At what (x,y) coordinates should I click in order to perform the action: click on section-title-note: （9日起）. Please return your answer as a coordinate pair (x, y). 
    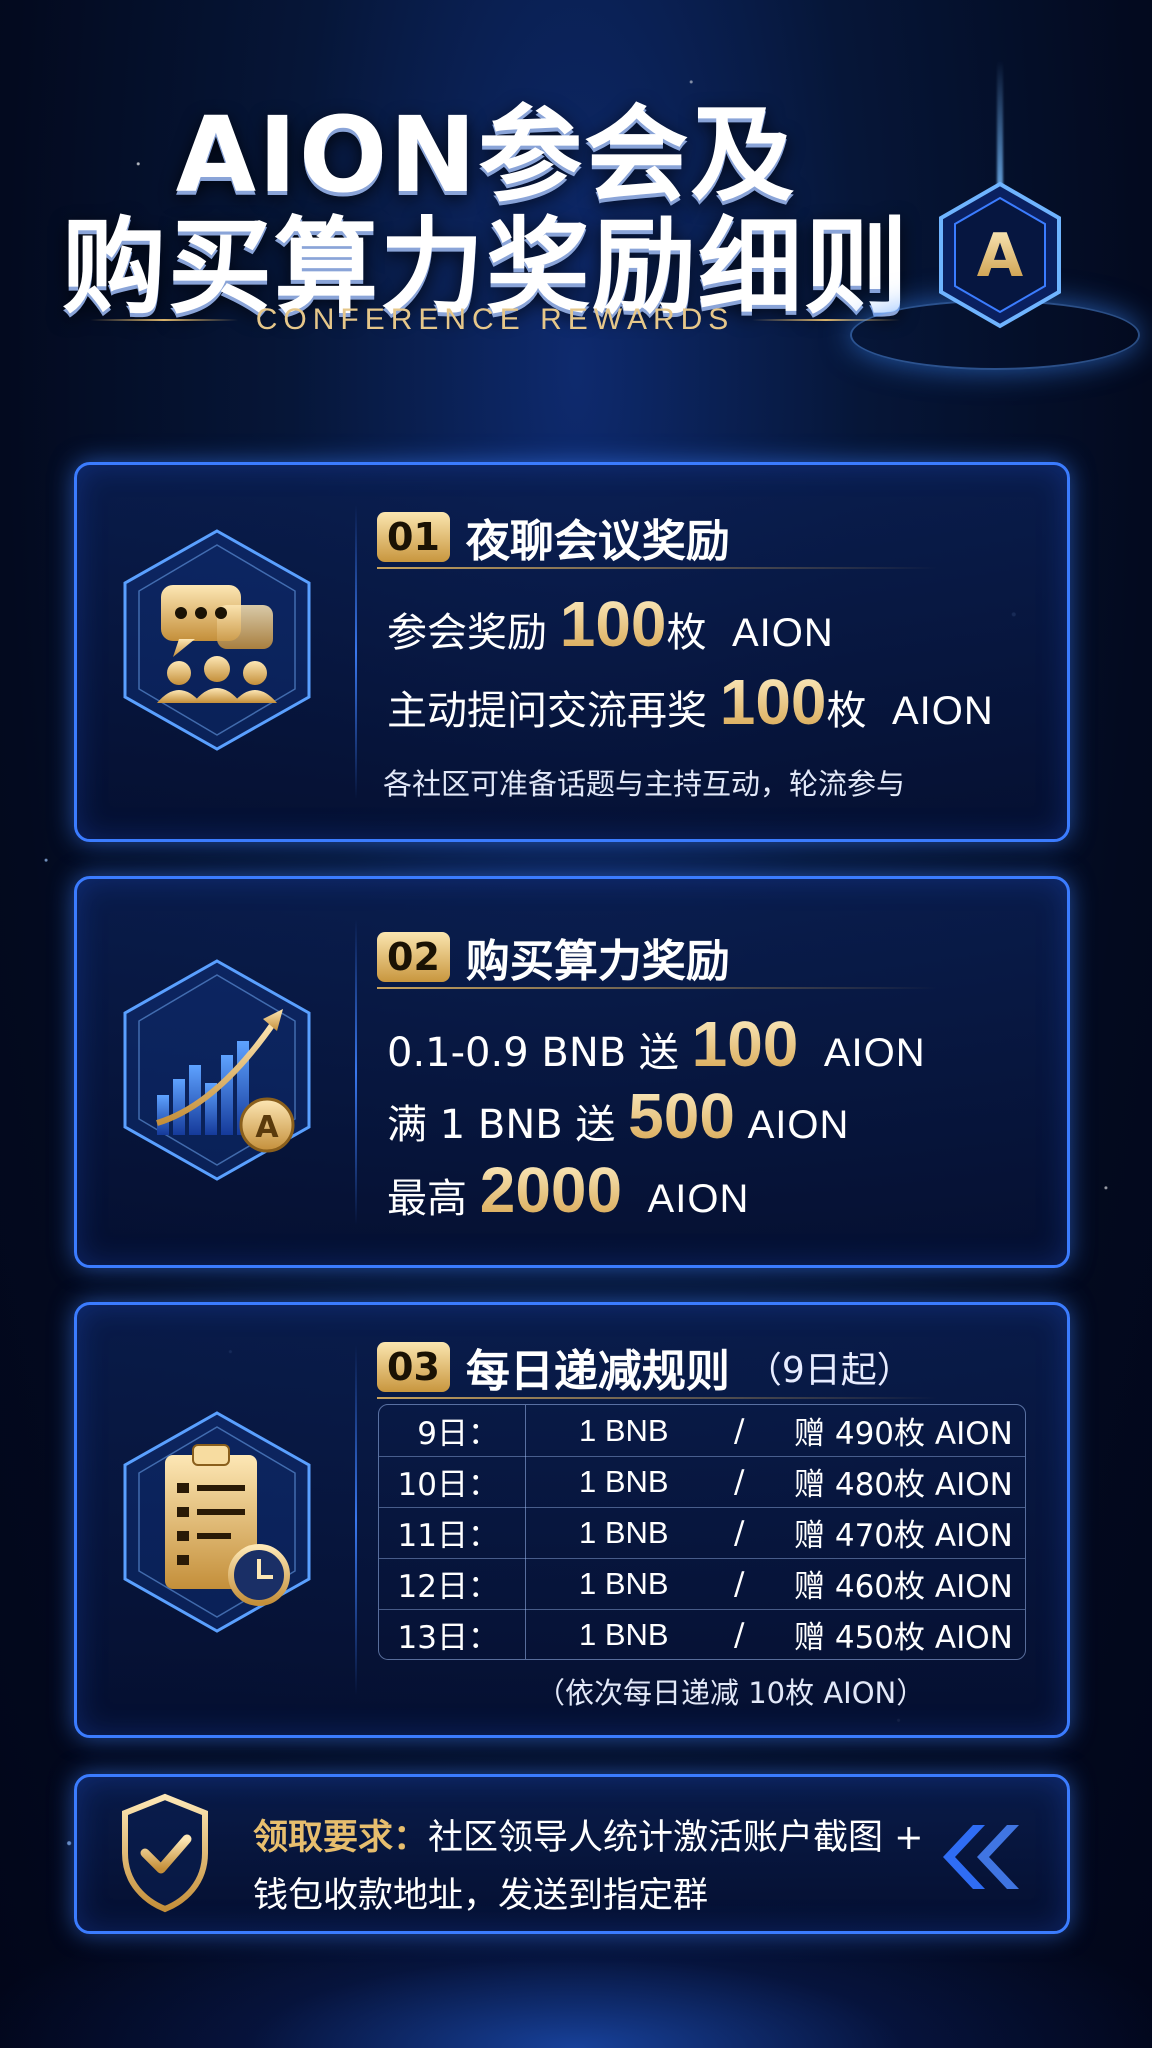
    Looking at the image, I should click on (829, 1370).